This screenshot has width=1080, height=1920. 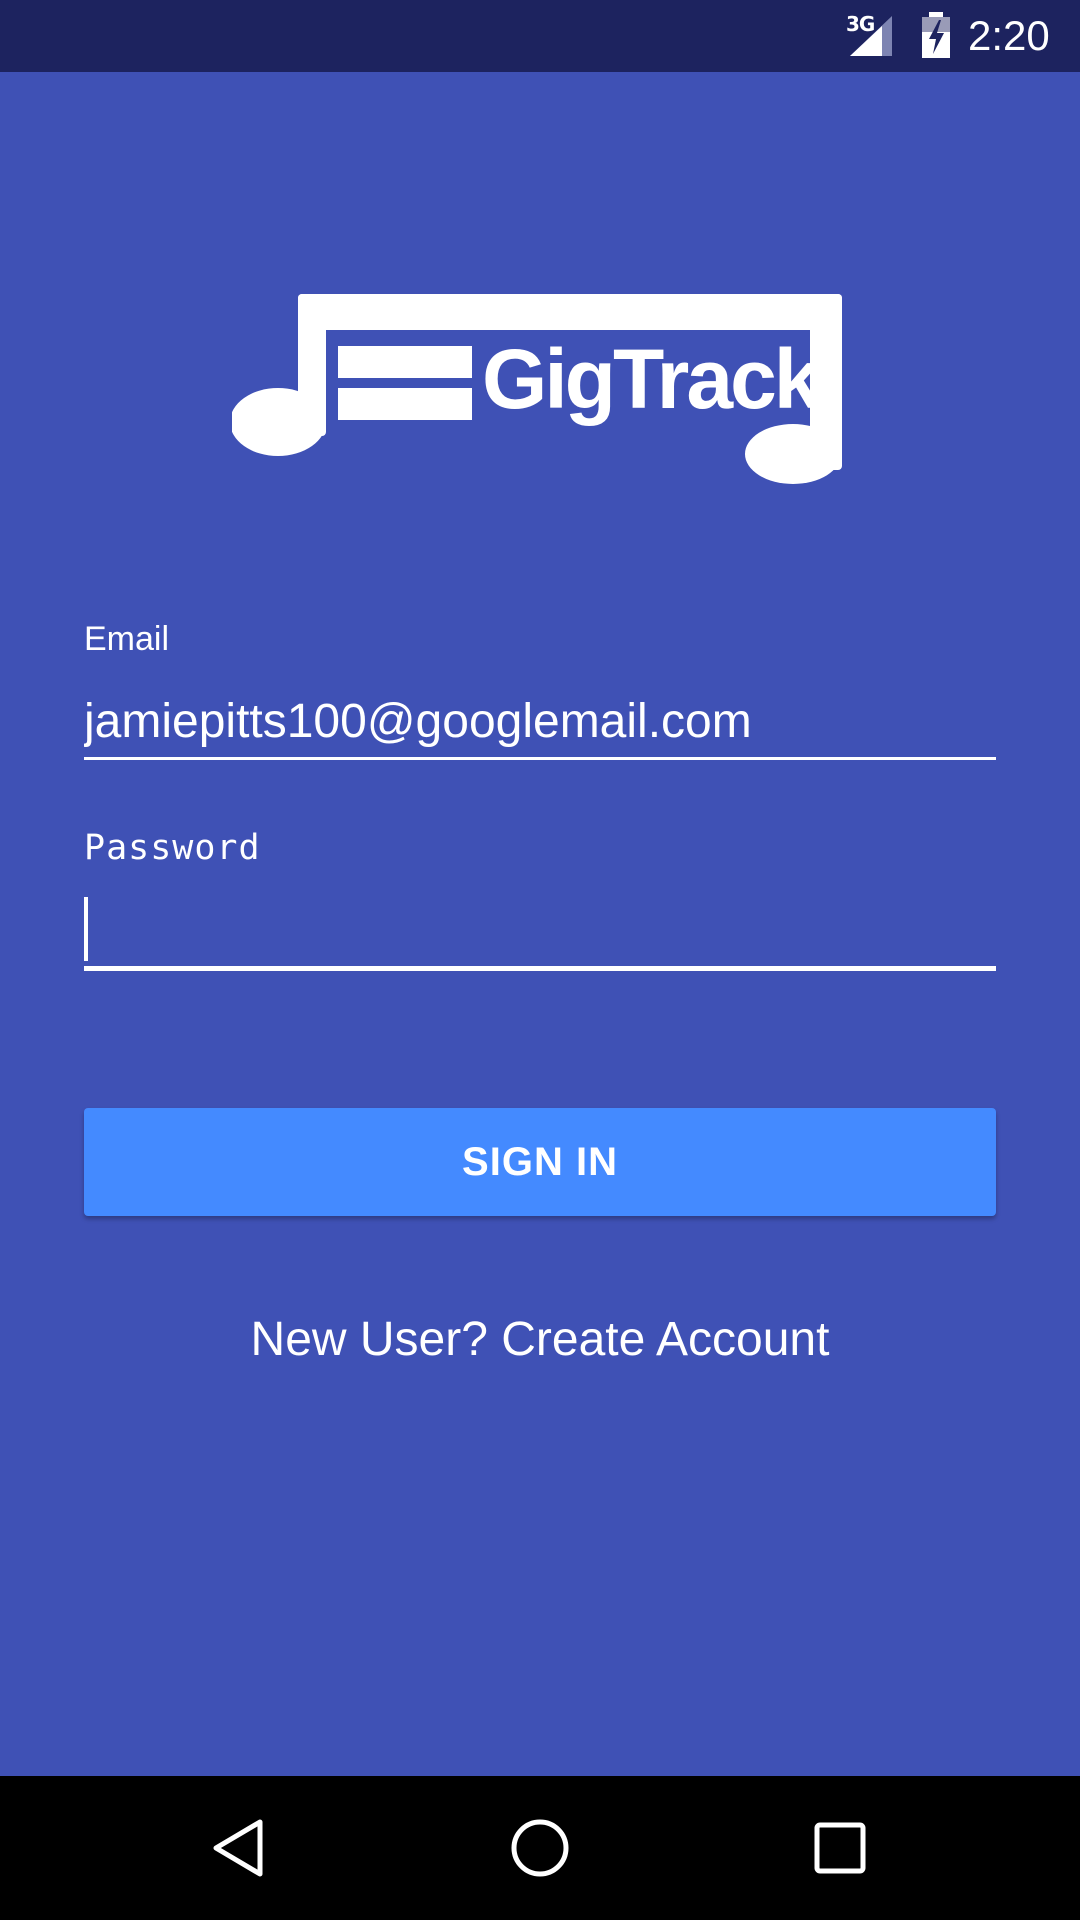 I want to click on password-field, so click(x=540, y=930).